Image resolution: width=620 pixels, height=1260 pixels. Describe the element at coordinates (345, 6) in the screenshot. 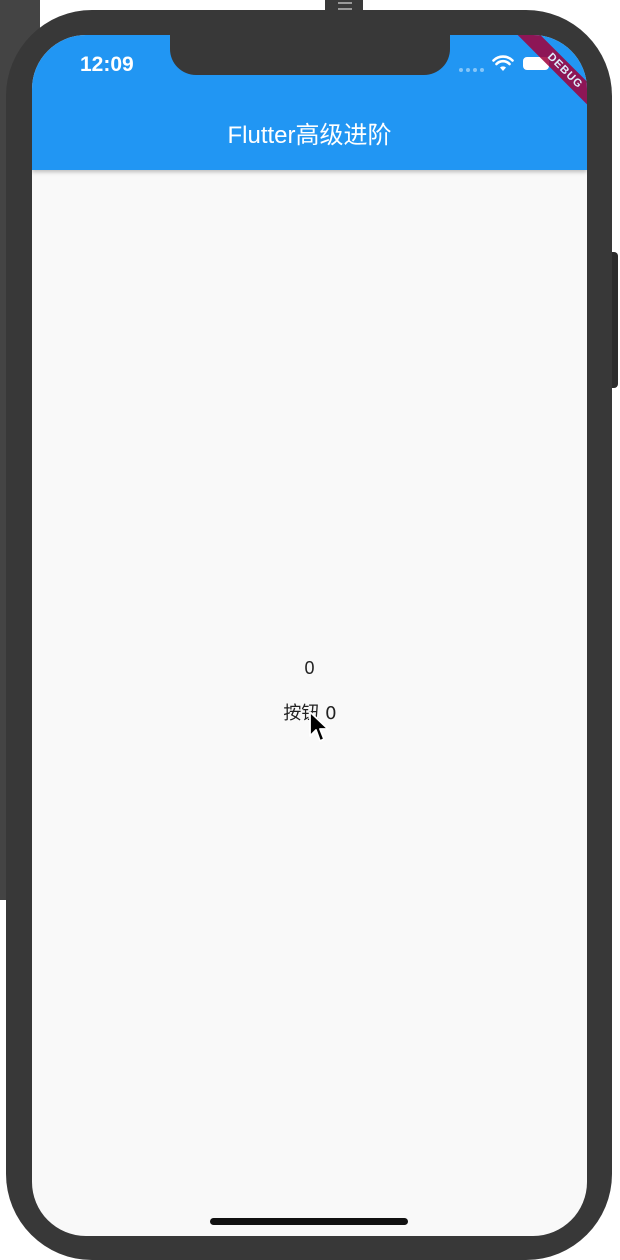

I see `menu-icon` at that location.